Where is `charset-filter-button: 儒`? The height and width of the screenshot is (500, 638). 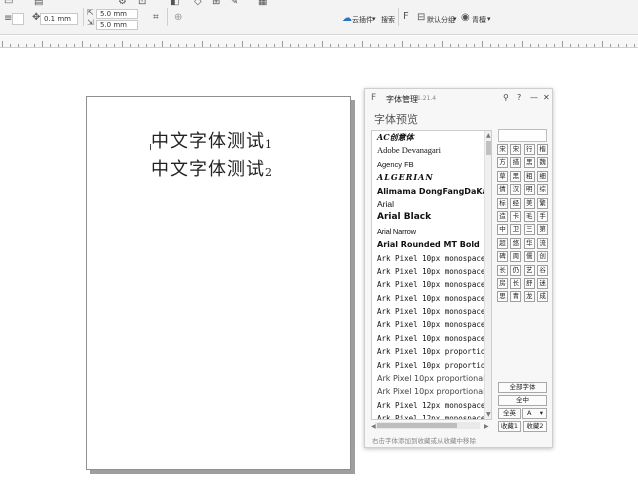 charset-filter-button: 儒 is located at coordinates (529, 257).